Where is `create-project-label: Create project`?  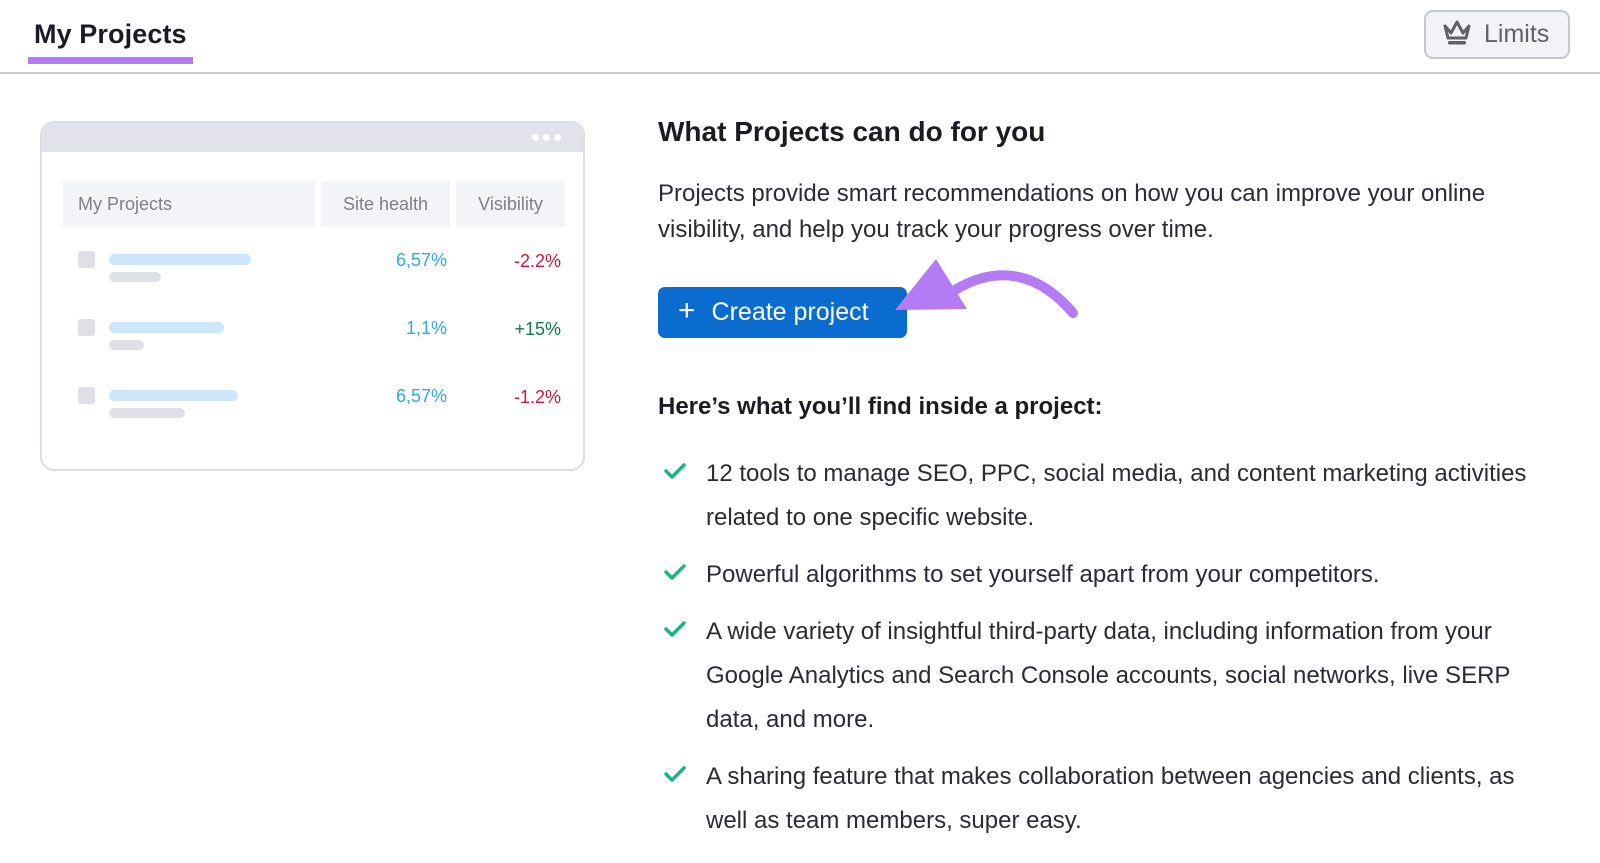
create-project-label: Create project is located at coordinates (790, 312).